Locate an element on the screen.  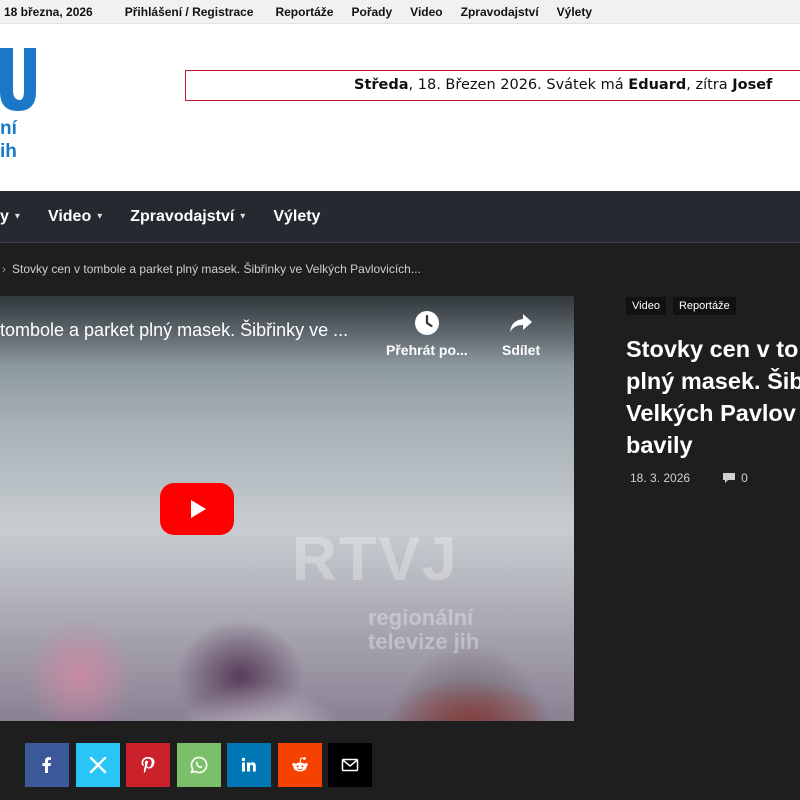
headline-line: bavily is located at coordinates (659, 445).